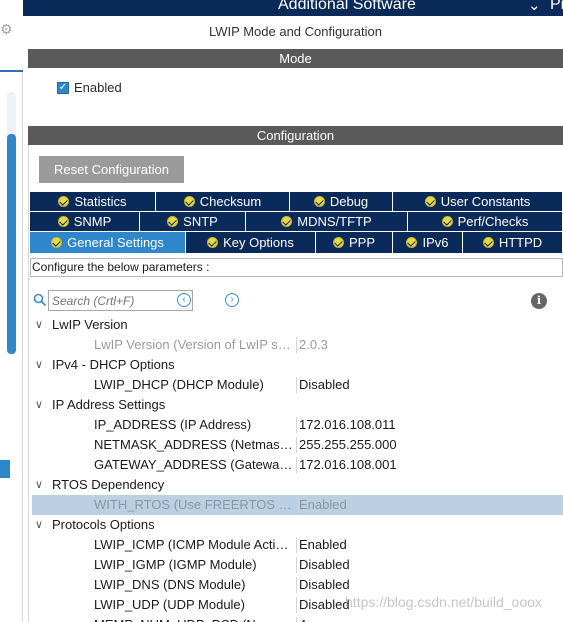  What do you see at coordinates (485, 201) in the screenshot?
I see `tab-label: User Constants` at bounding box center [485, 201].